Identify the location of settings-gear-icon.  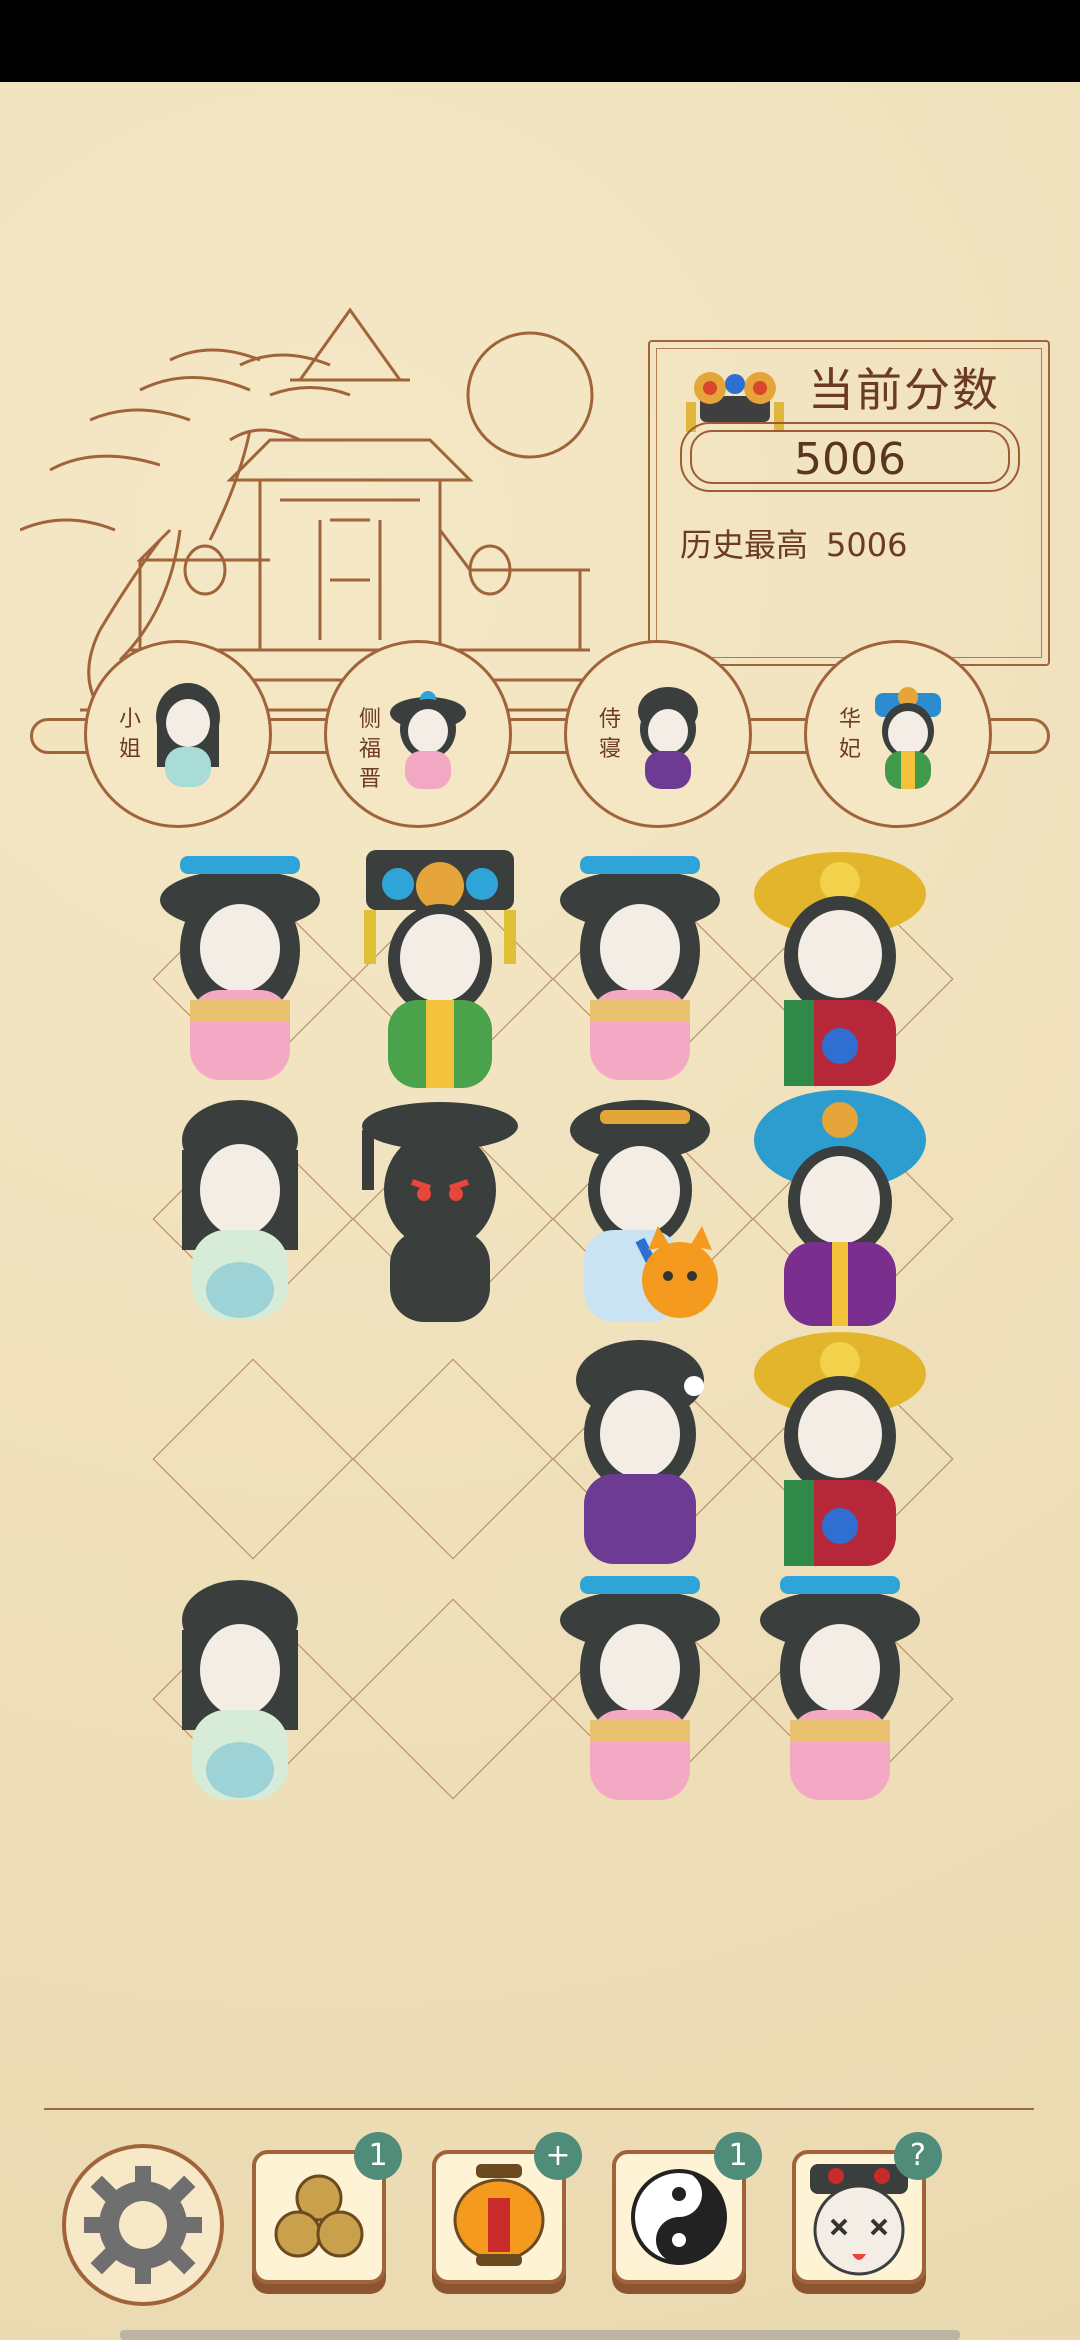
(143, 2225).